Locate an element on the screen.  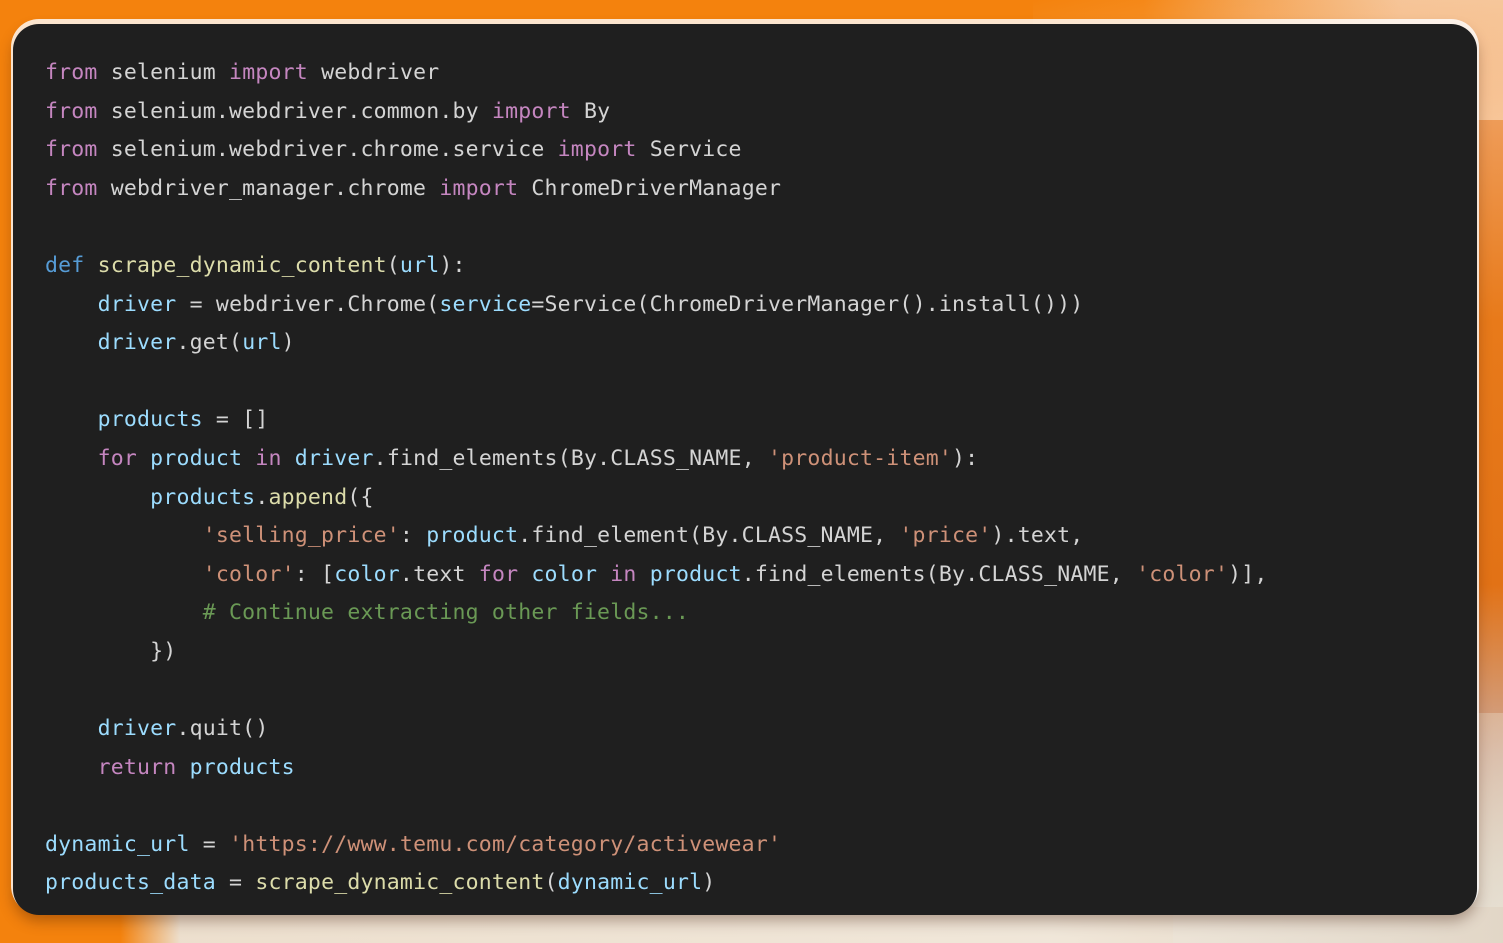
token-keyword-return: return is located at coordinates (137, 767).